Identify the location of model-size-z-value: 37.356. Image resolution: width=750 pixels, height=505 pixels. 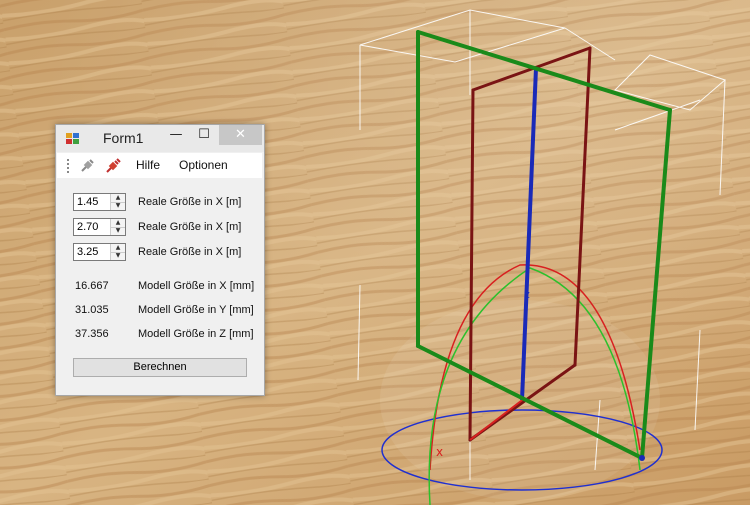
(92, 334).